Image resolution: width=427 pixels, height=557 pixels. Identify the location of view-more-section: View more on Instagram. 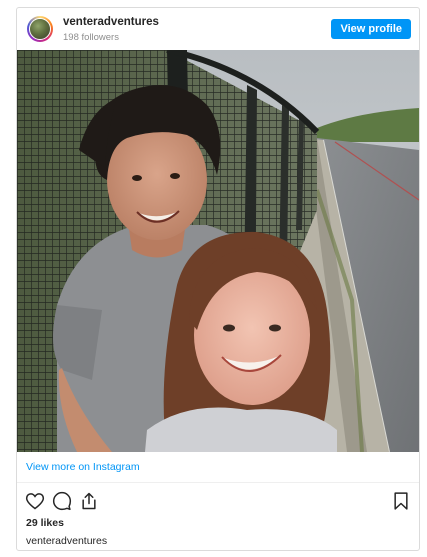
(218, 467).